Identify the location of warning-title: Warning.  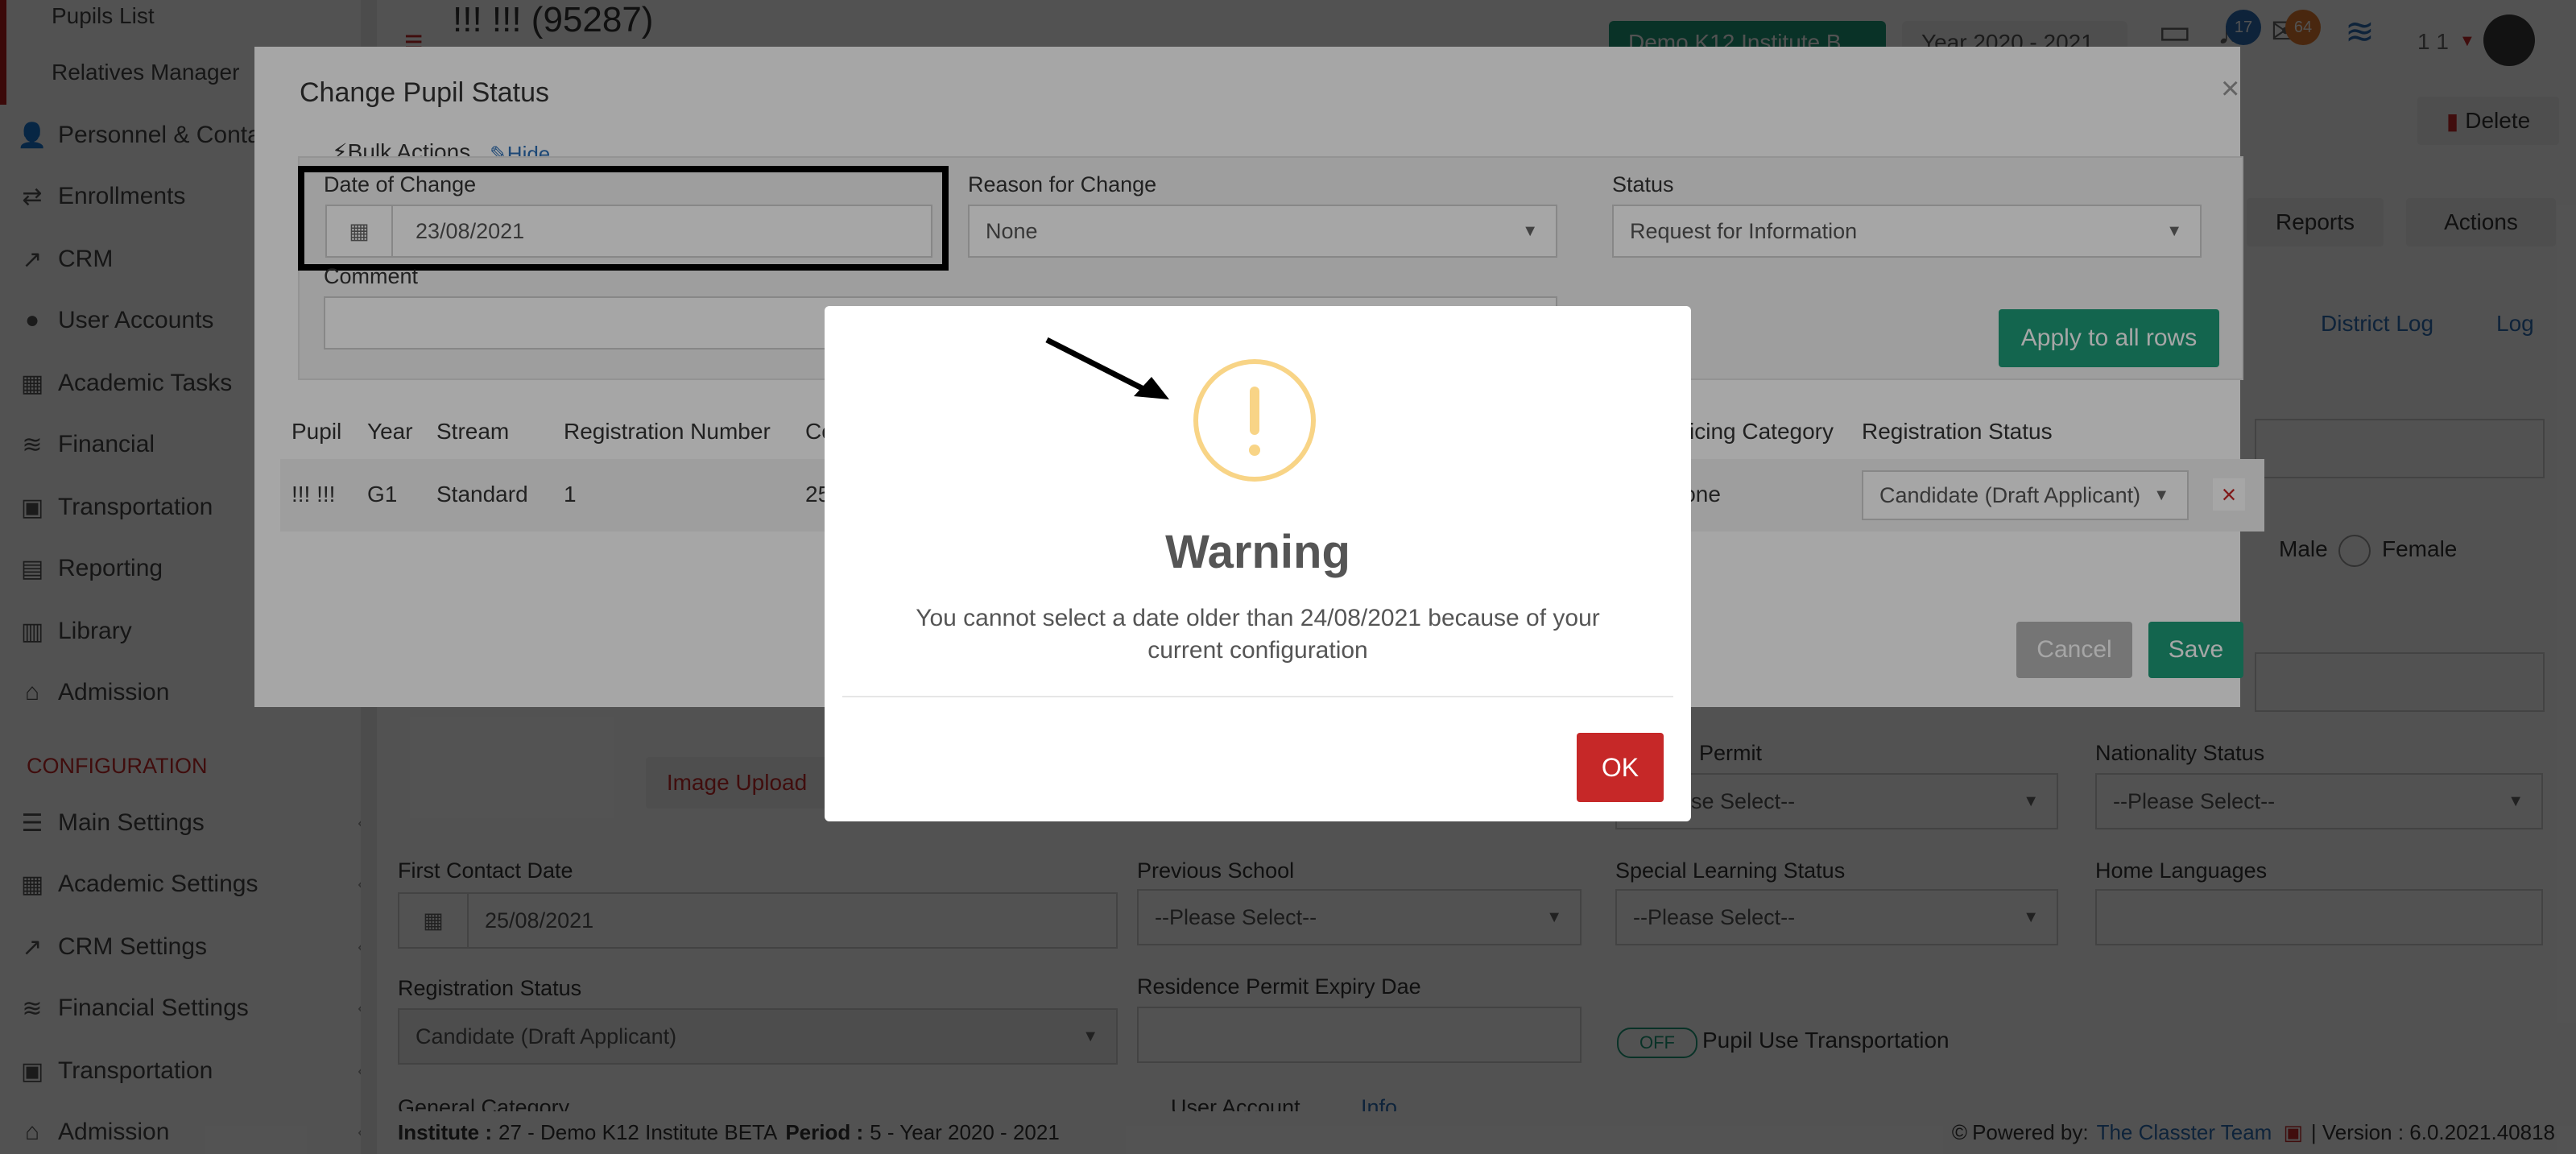
(1257, 552).